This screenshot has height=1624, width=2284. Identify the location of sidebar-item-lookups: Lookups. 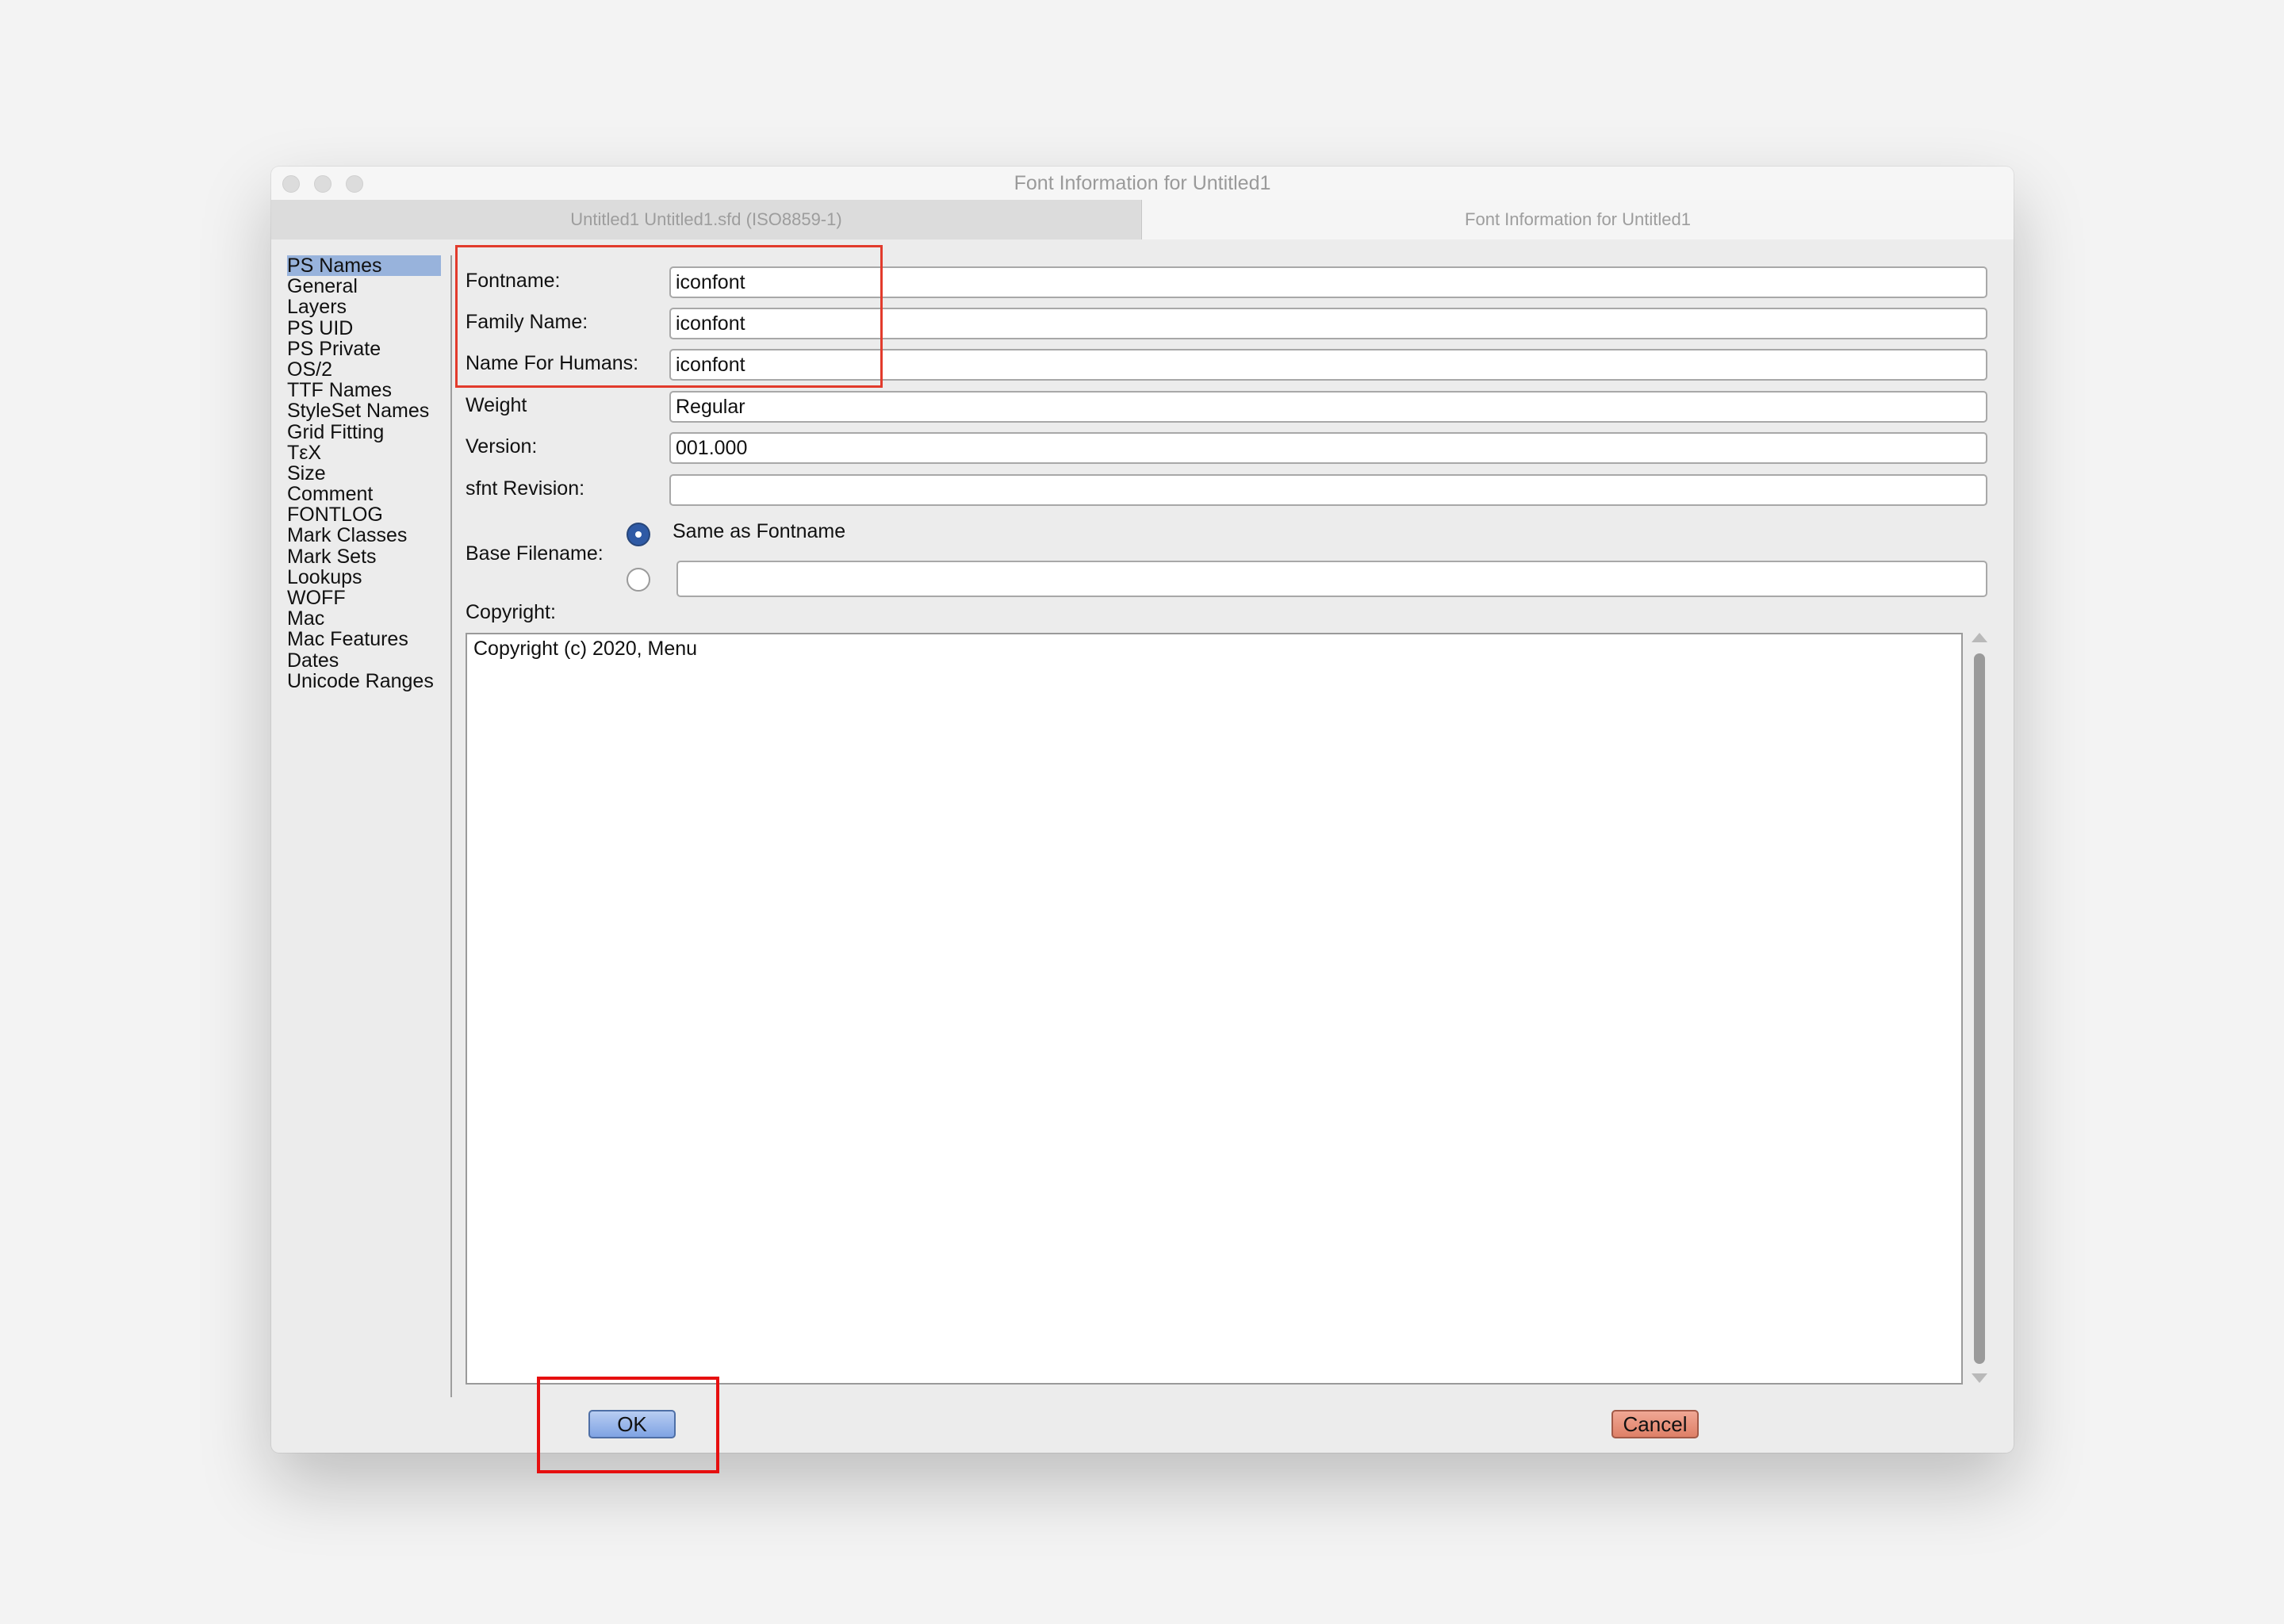
(366, 577).